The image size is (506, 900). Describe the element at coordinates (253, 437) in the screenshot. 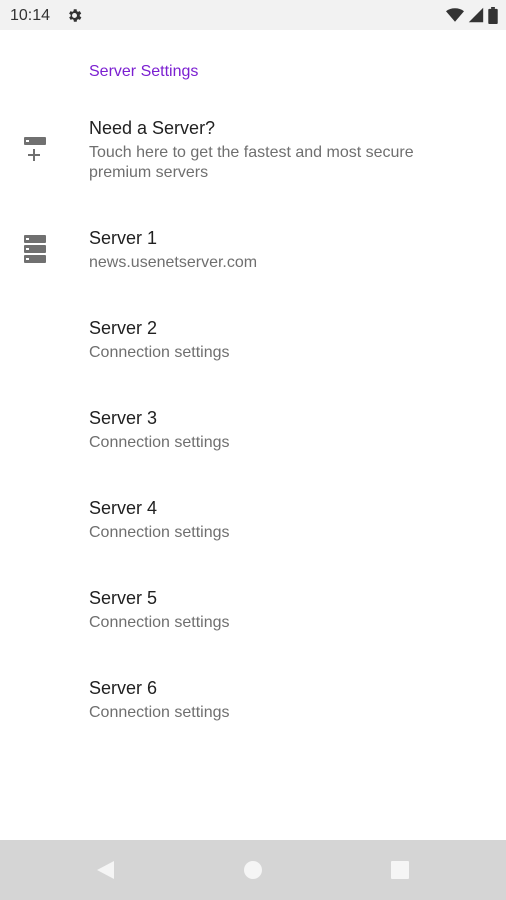

I see `server-3-item: Server 3 Connection settings` at that location.